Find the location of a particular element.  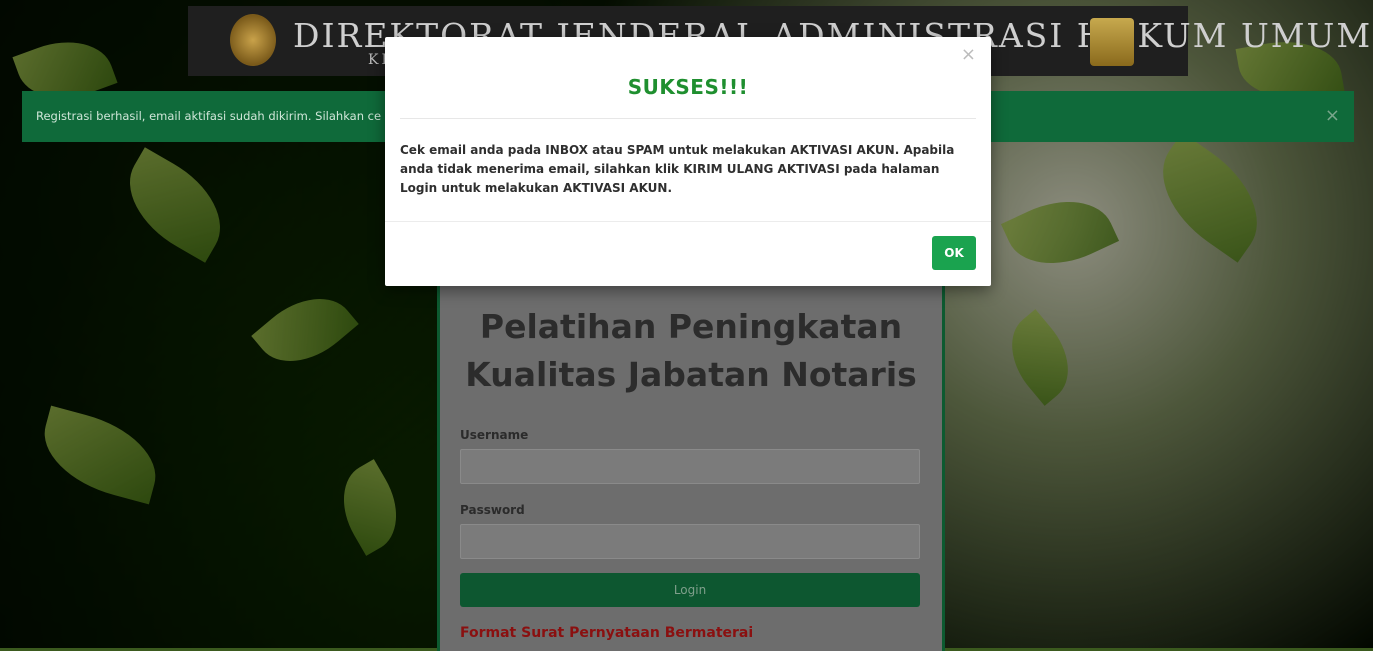

login-title-line1: Pelatihan Peningkatan is located at coordinates (691, 326).